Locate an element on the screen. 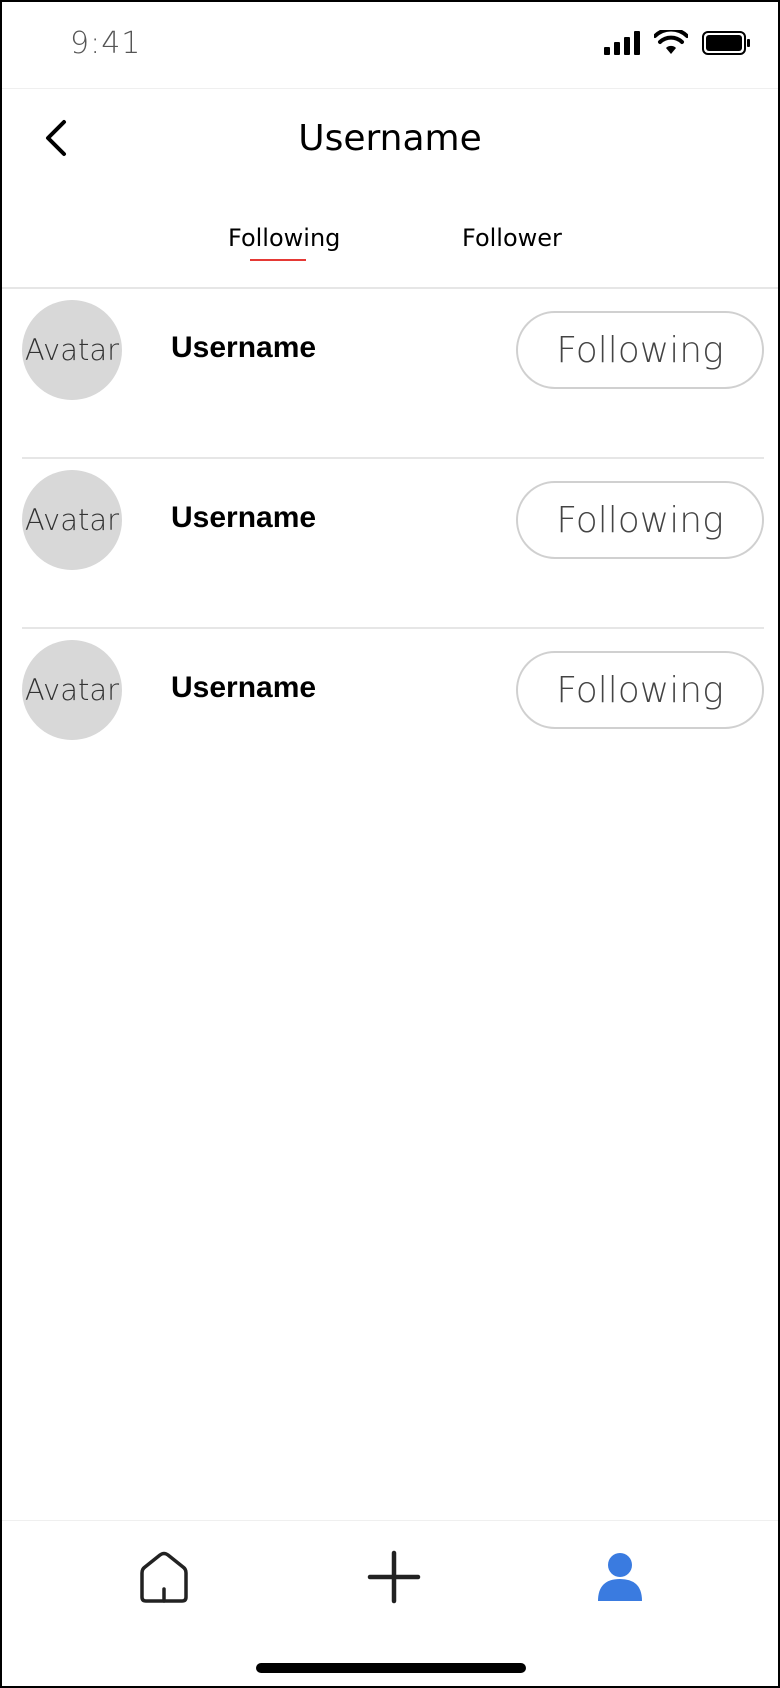 The width and height of the screenshot is (780, 1688). profile-icon is located at coordinates (620, 1577).